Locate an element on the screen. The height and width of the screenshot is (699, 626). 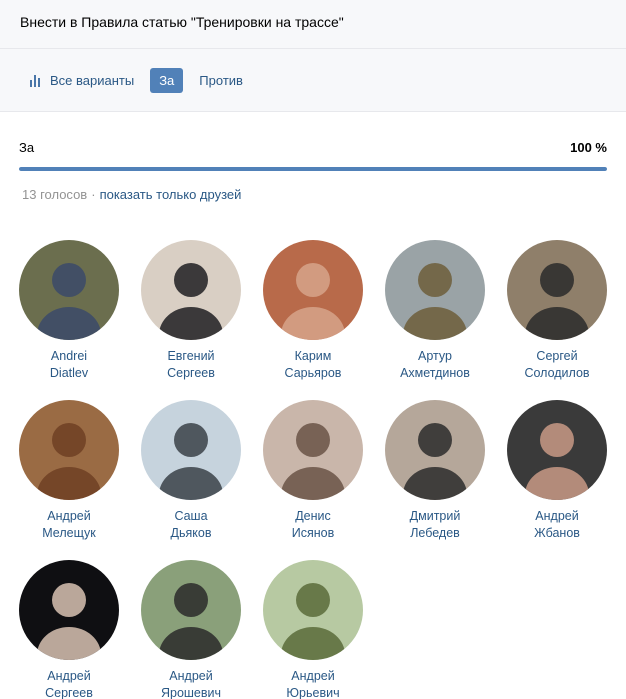
voter-last-name: Ярошевич is located at coordinates (191, 692).